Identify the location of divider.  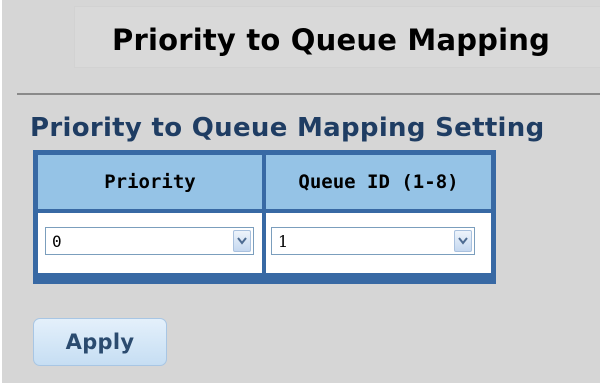
(308, 94).